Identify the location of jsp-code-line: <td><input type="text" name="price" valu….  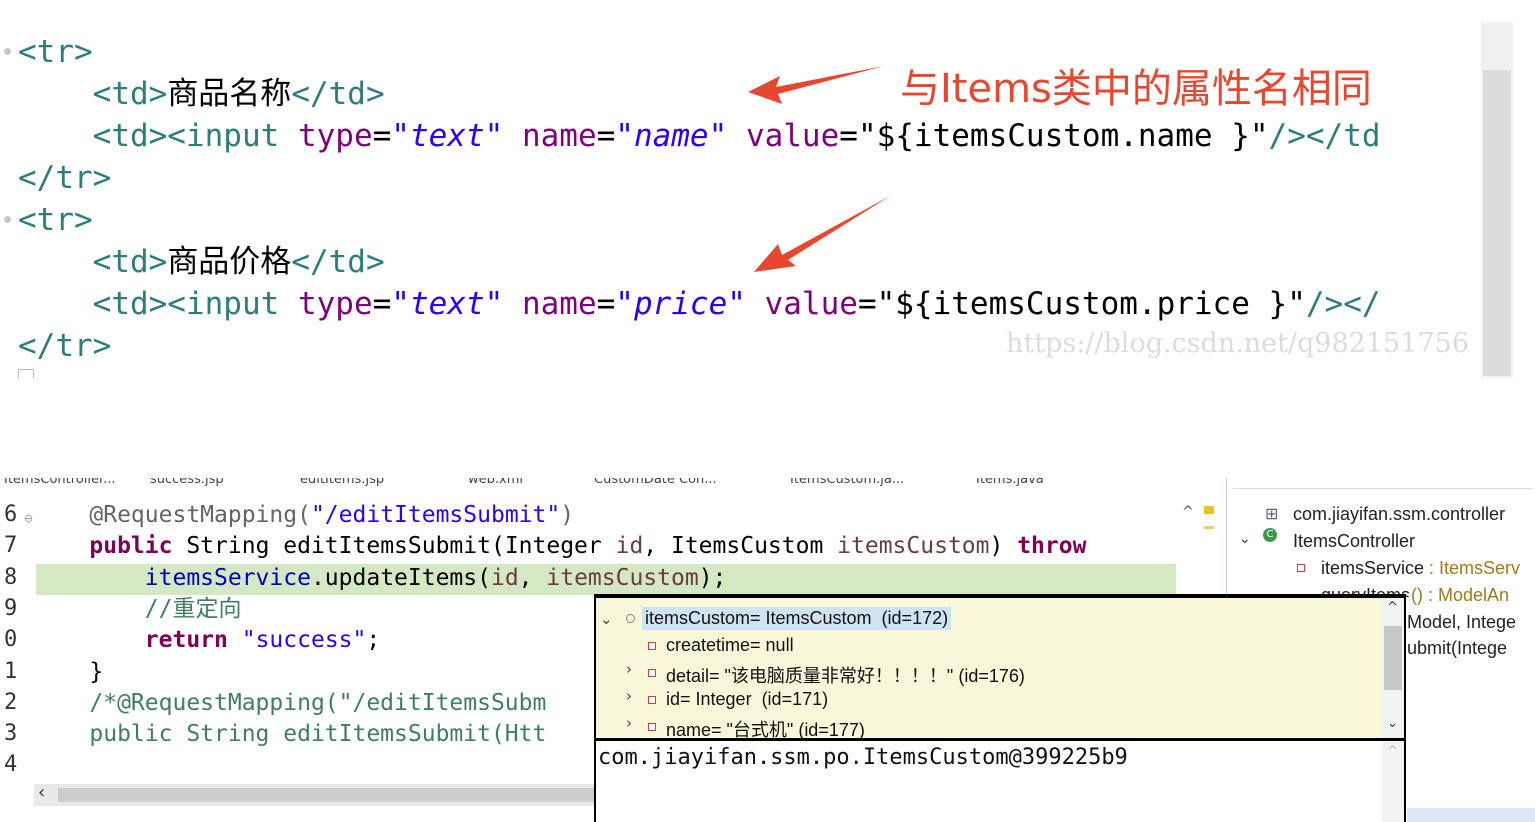
(699, 304).